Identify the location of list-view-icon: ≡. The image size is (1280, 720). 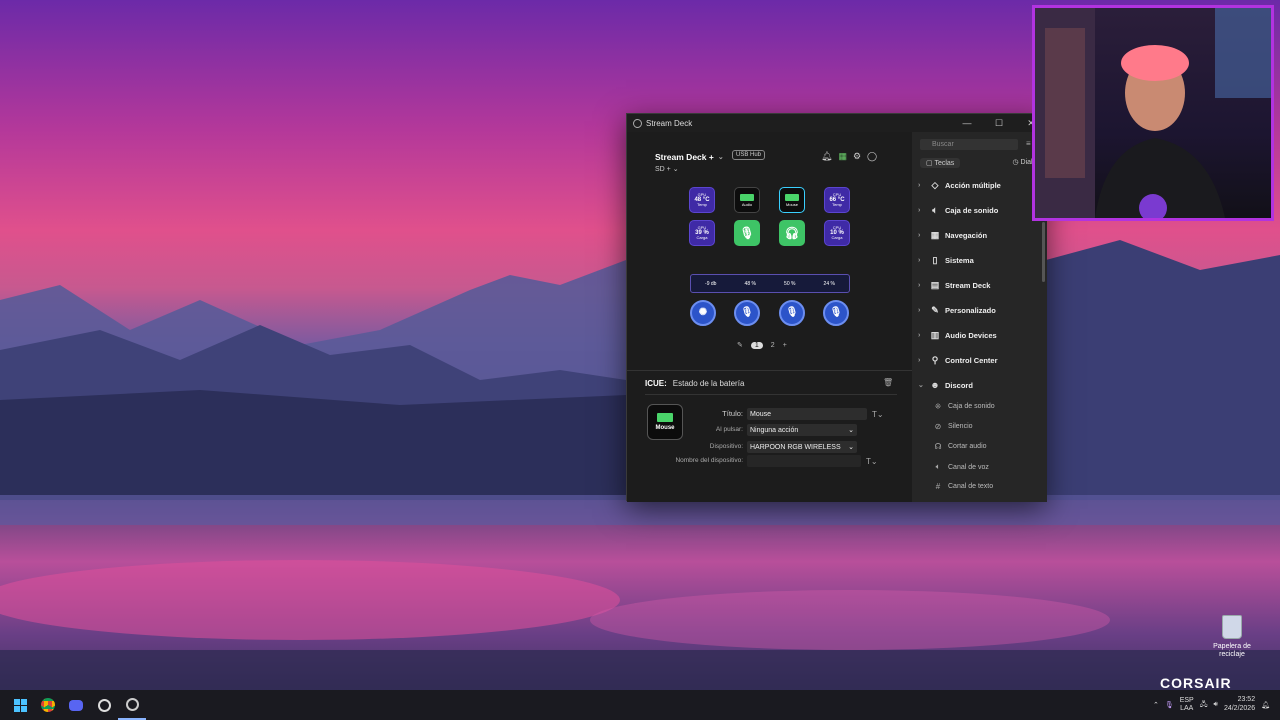
(1028, 143).